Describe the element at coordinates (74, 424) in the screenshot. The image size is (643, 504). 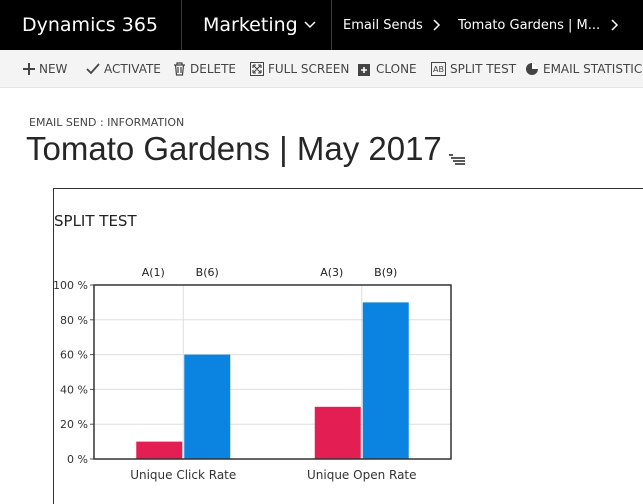
I see `y-tick-label: 20 %` at that location.